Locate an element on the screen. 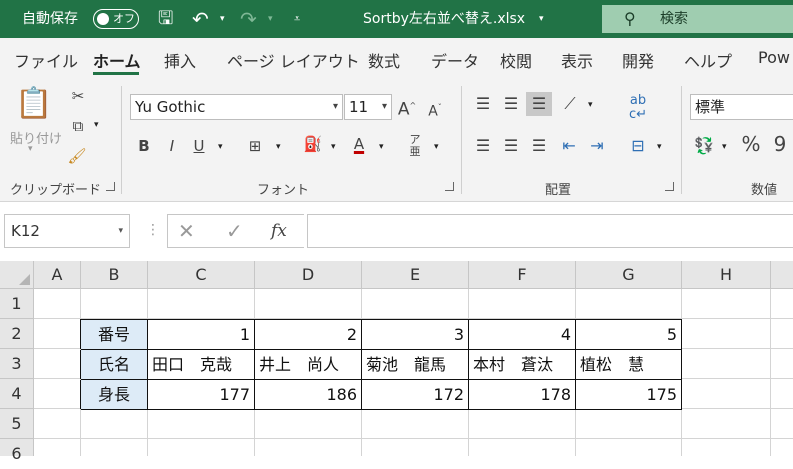  row-header-2: 2 is located at coordinates (17, 334).